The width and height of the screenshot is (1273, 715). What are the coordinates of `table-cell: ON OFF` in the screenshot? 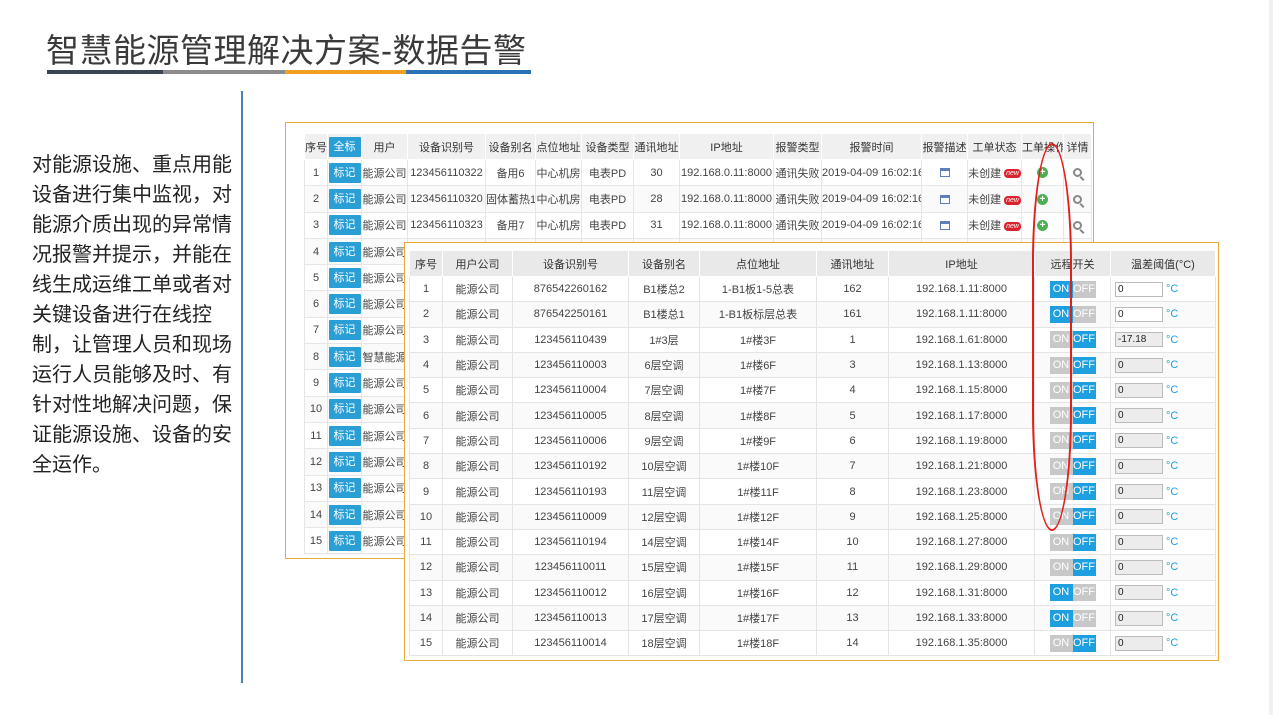 It's located at (1072, 618).